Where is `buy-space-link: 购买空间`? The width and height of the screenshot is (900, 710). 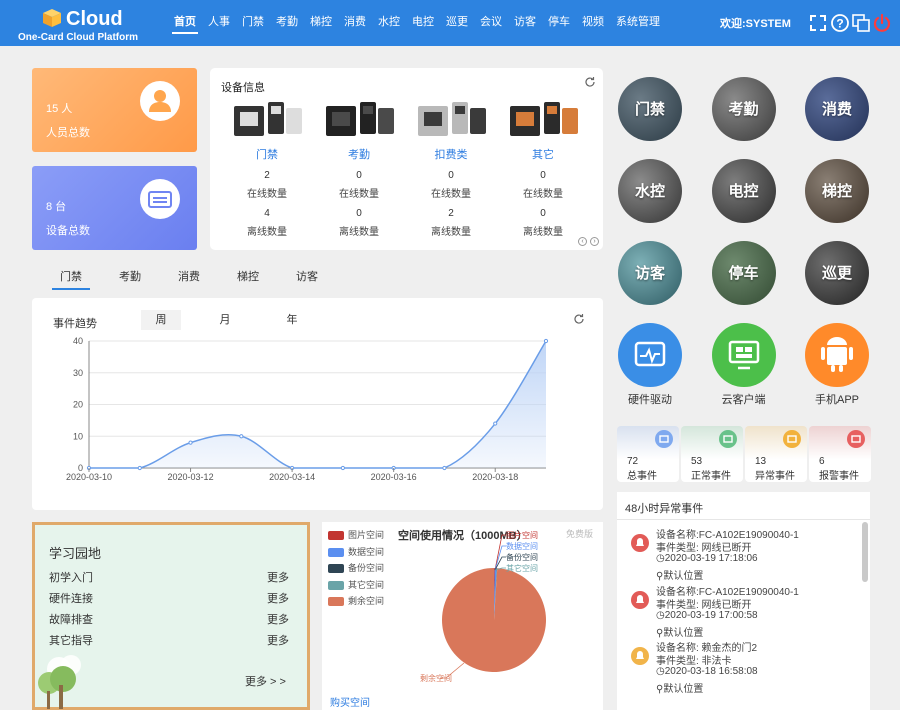 buy-space-link: 购买空间 is located at coordinates (350, 701).